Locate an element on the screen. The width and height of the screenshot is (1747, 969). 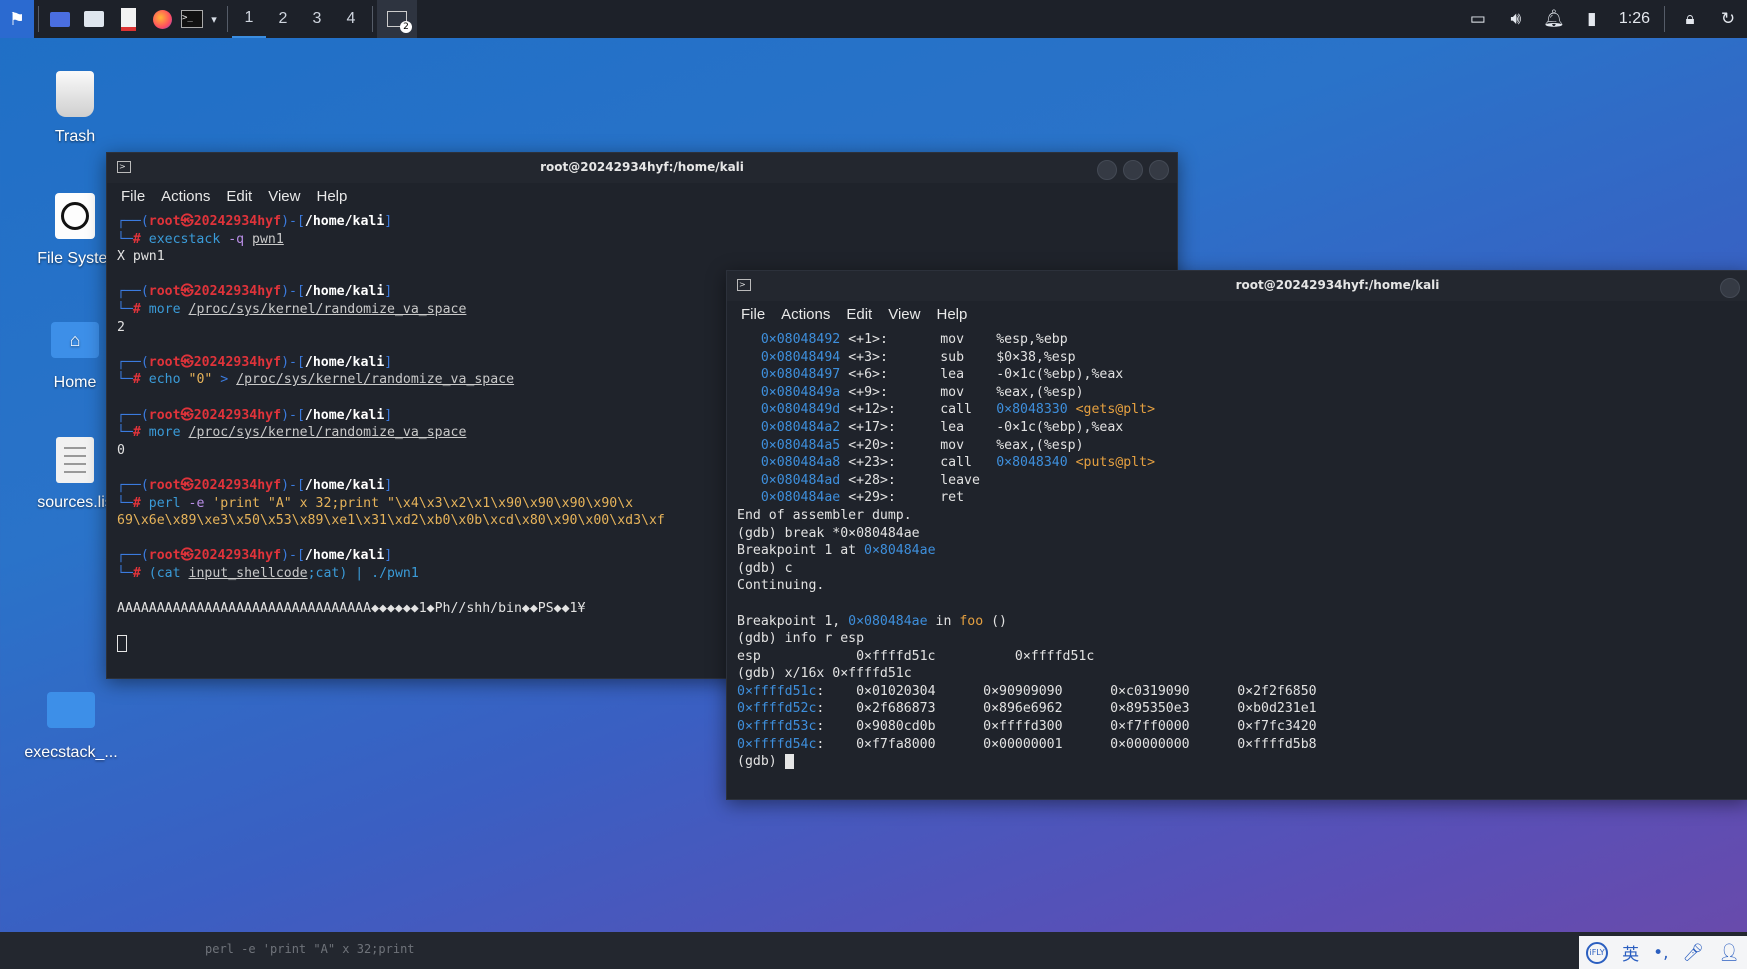
tray-separator is located at coordinates (1664, 19).